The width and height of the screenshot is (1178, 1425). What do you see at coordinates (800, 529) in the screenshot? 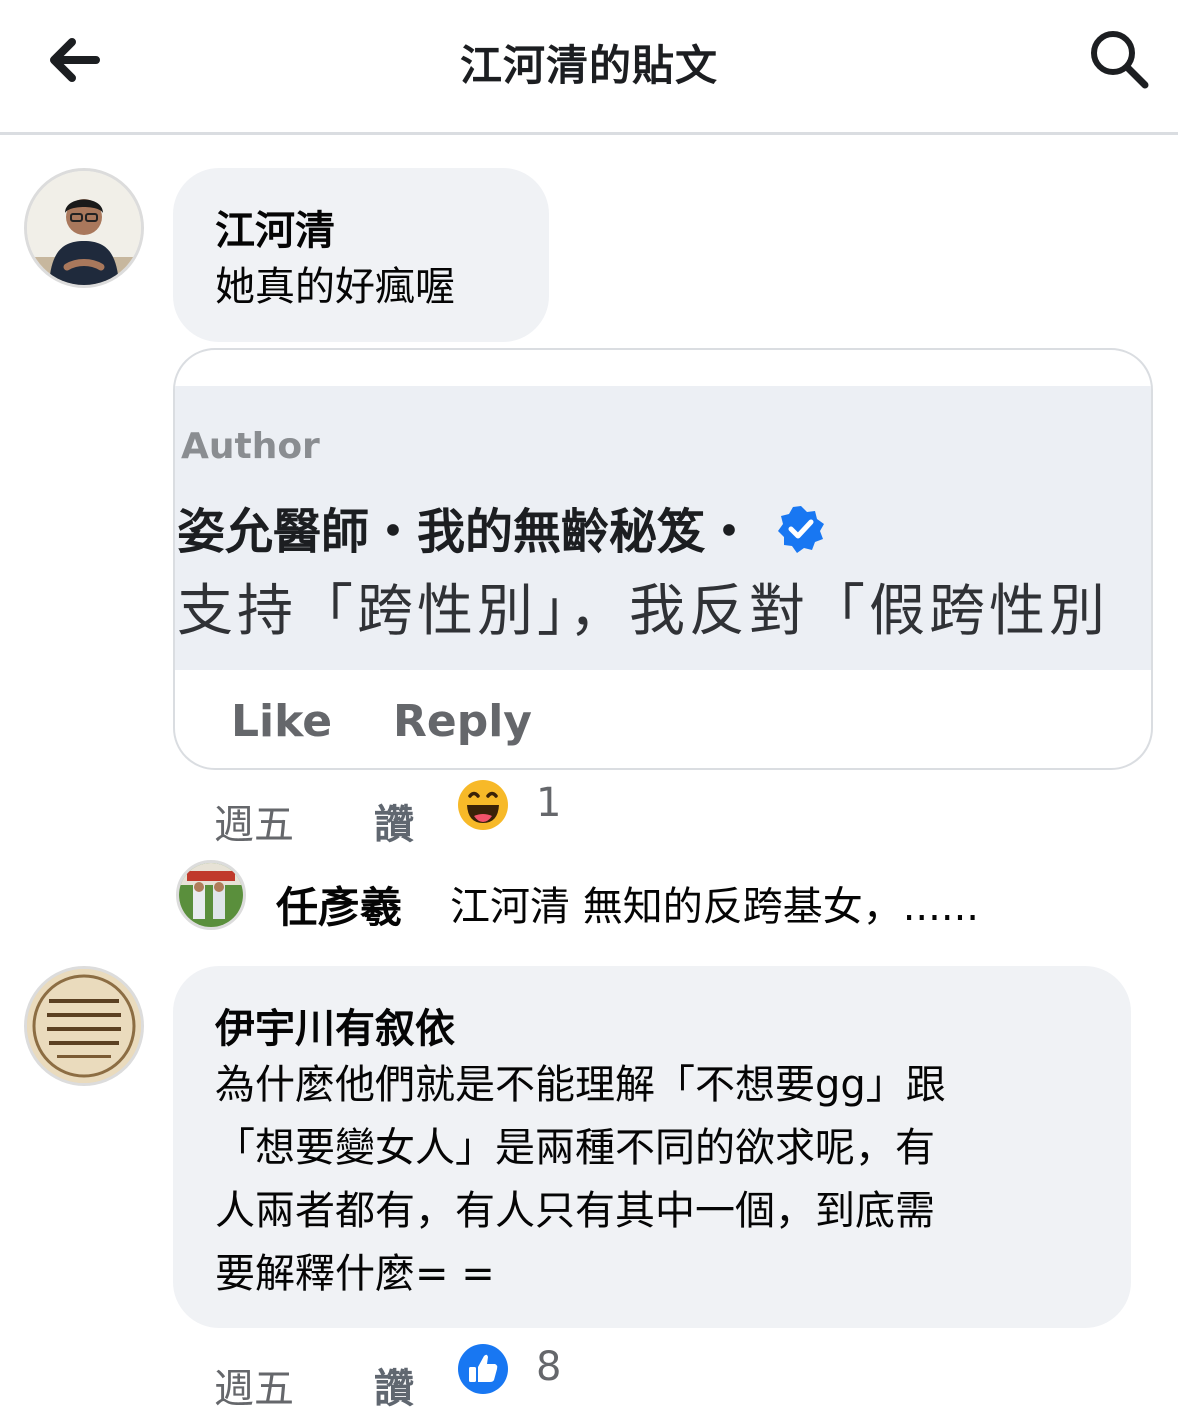
I see `verified-badge-icon` at bounding box center [800, 529].